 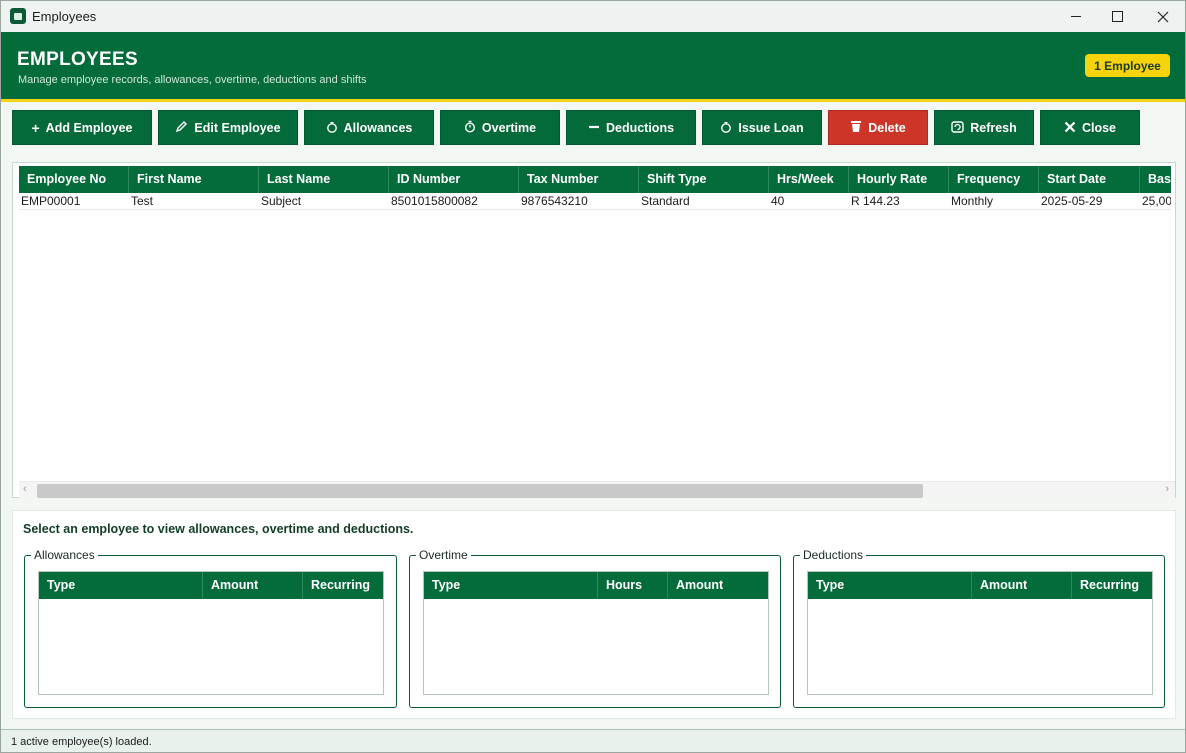 I want to click on deductions-group: Deductions Type Amount Recurring, so click(x=979, y=628).